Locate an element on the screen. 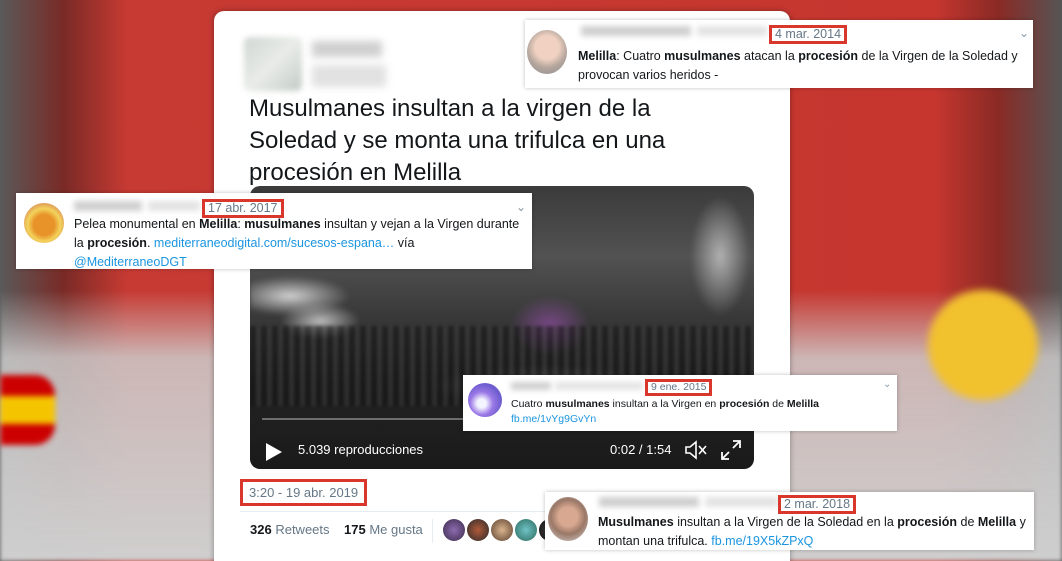 The width and height of the screenshot is (1062, 561). likes-label: Me gusta is located at coordinates (395, 529).